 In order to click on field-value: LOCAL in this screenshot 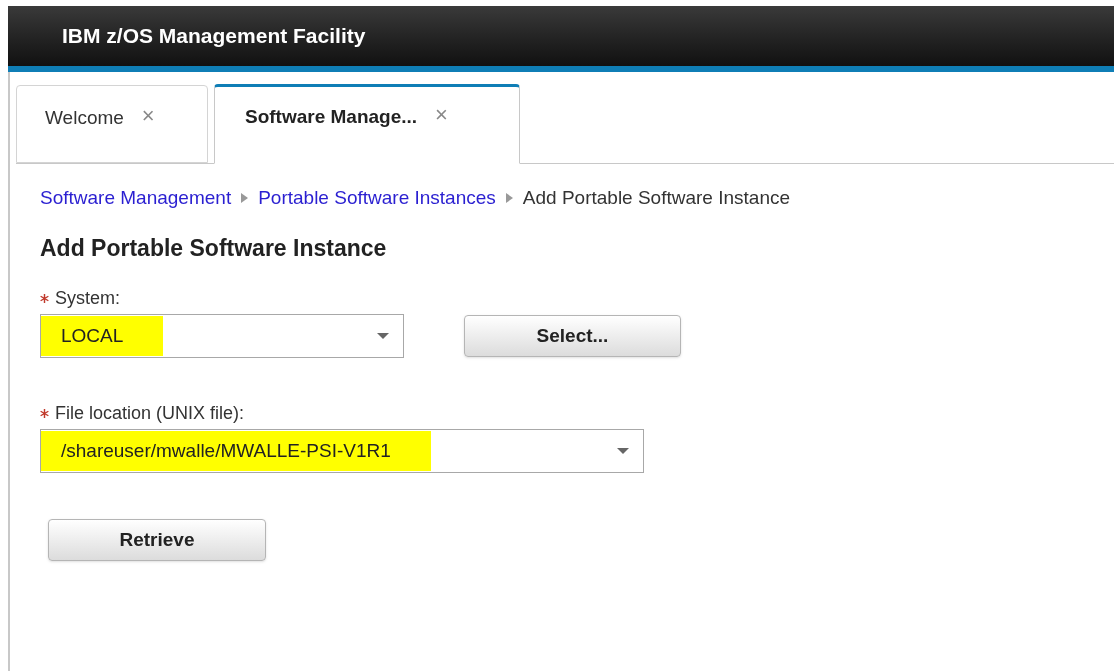, I will do `click(102, 336)`.